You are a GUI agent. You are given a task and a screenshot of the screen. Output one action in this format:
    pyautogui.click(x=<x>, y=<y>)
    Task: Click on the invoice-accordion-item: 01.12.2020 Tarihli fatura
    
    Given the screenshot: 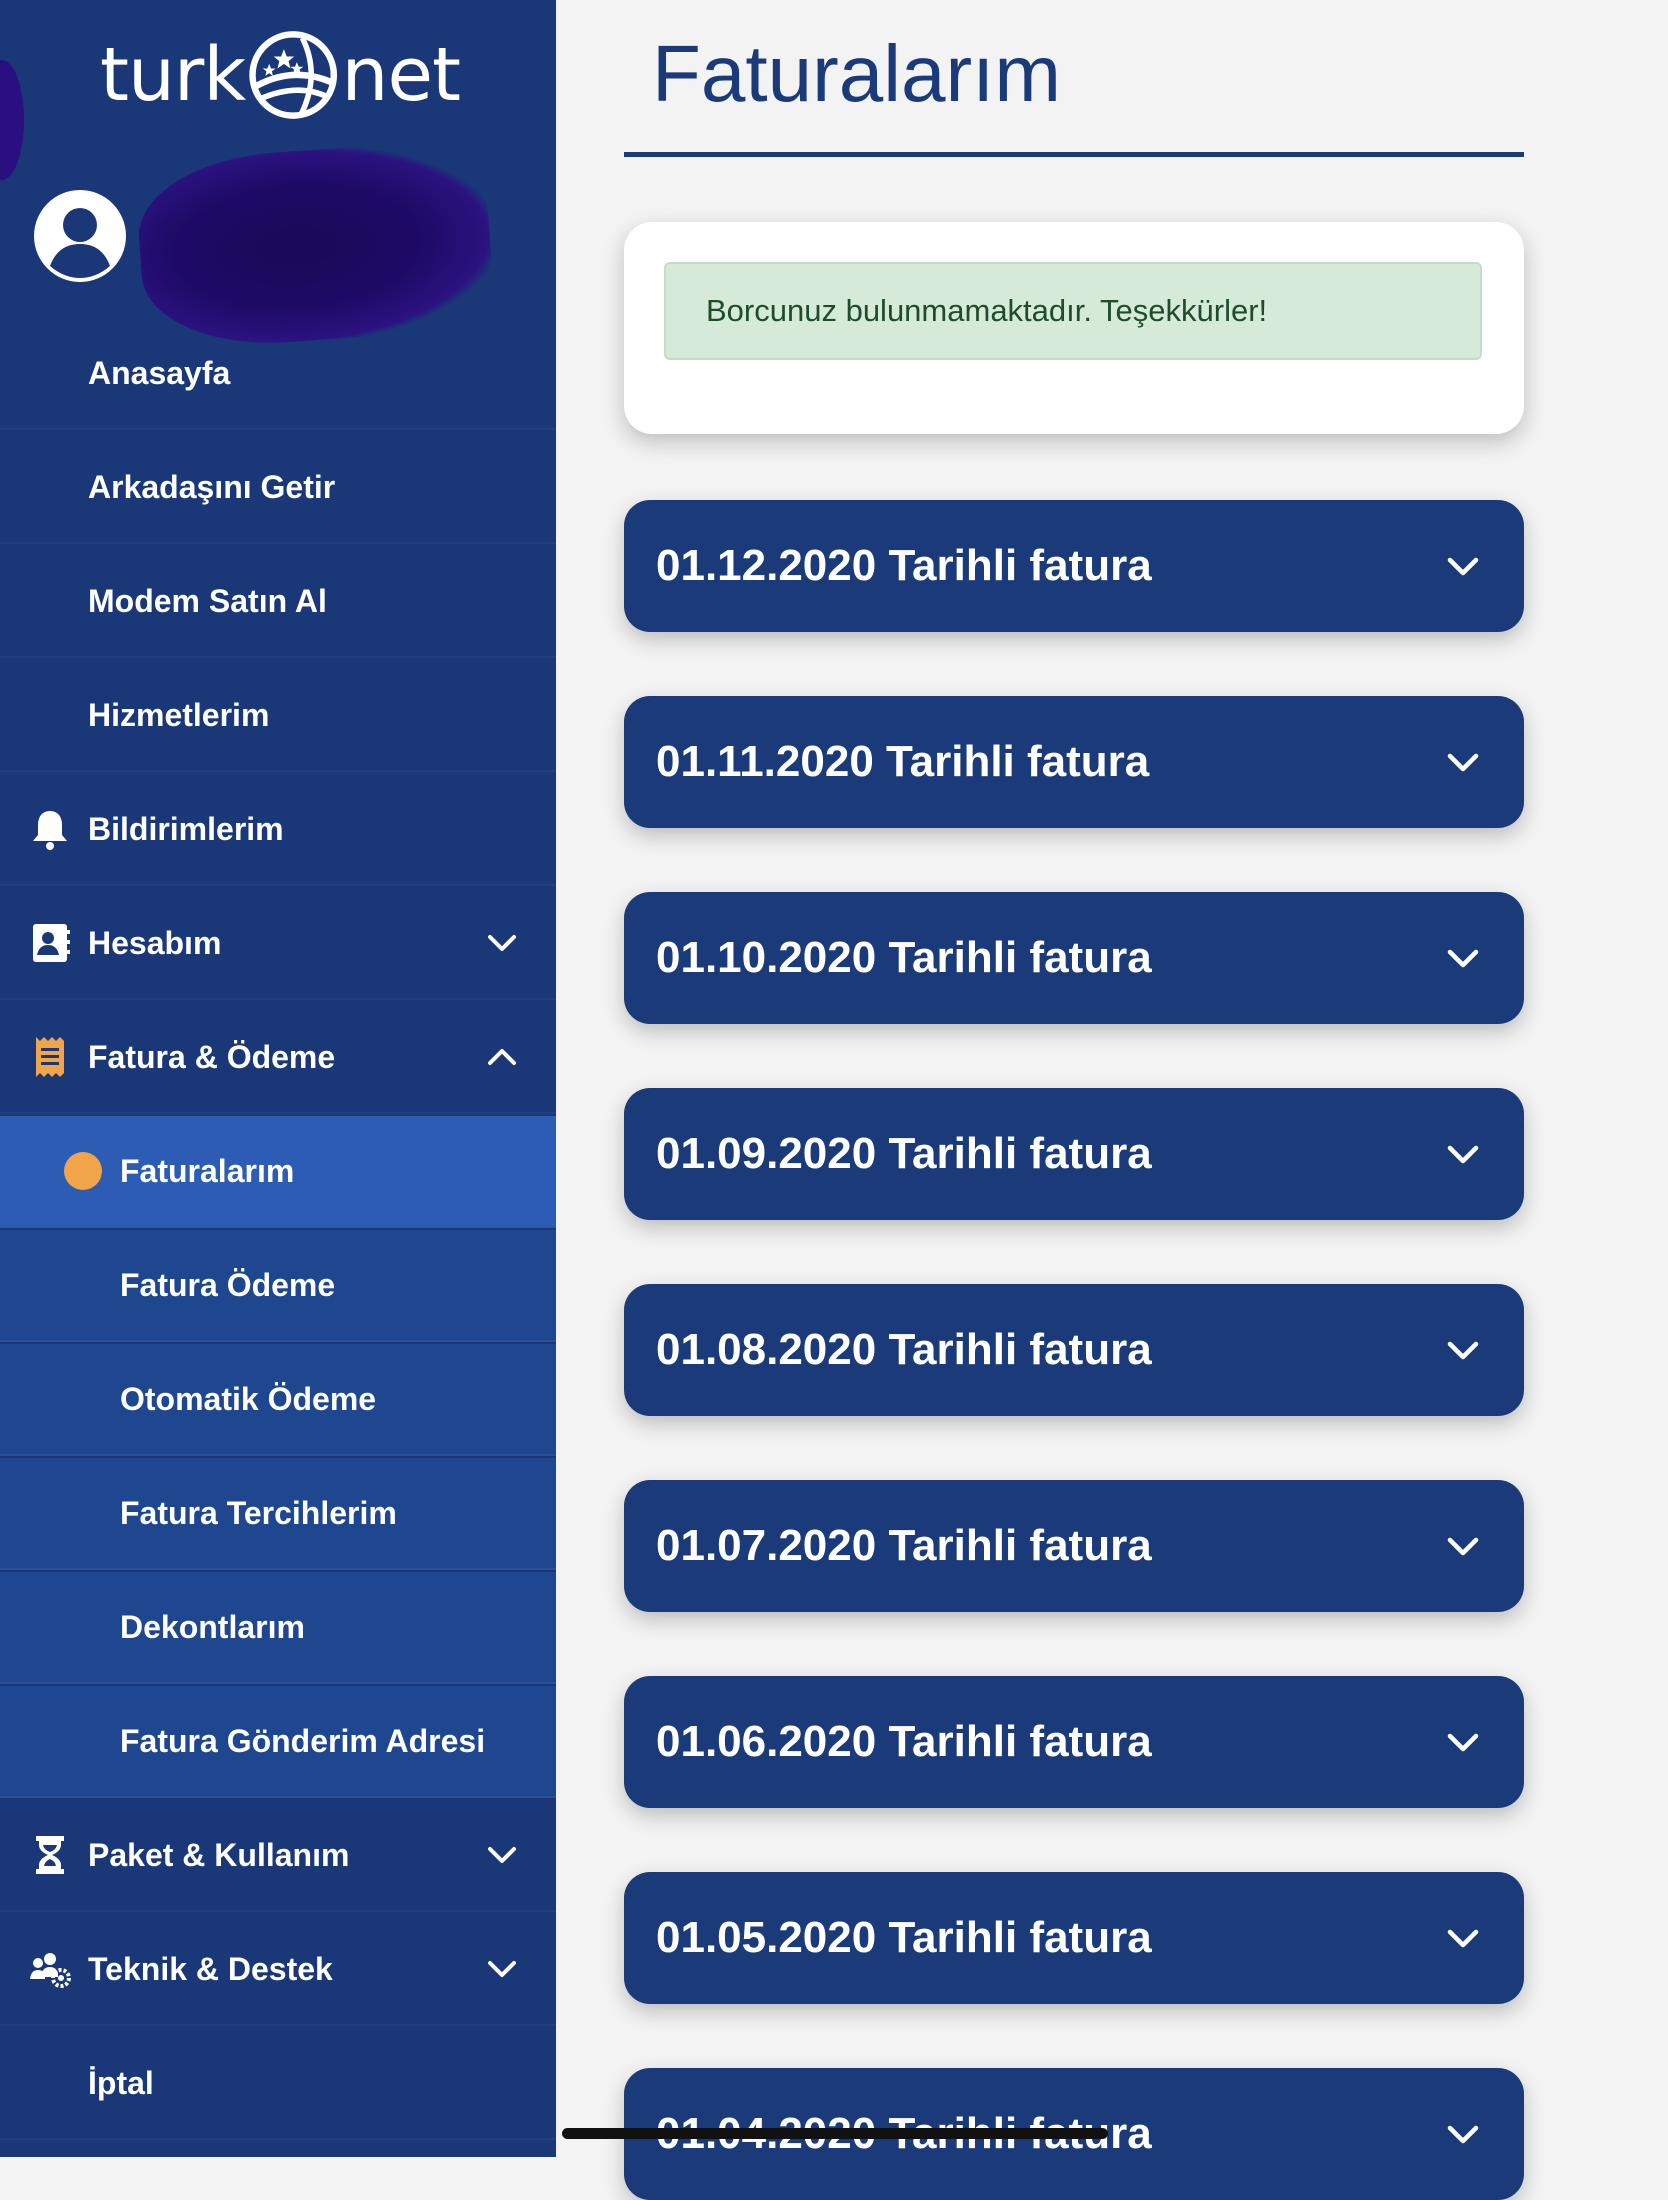 What is the action you would take?
    pyautogui.click(x=1074, y=566)
    